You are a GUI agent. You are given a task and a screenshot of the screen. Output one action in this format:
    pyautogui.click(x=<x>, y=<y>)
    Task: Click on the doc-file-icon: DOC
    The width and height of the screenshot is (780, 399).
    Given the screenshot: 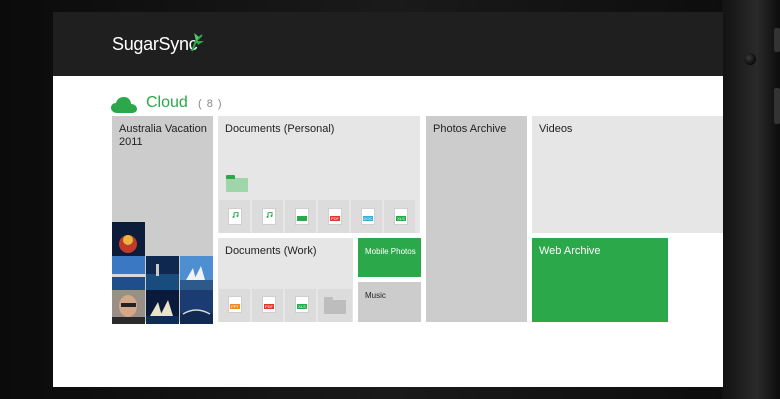 What is the action you would take?
    pyautogui.click(x=368, y=216)
    